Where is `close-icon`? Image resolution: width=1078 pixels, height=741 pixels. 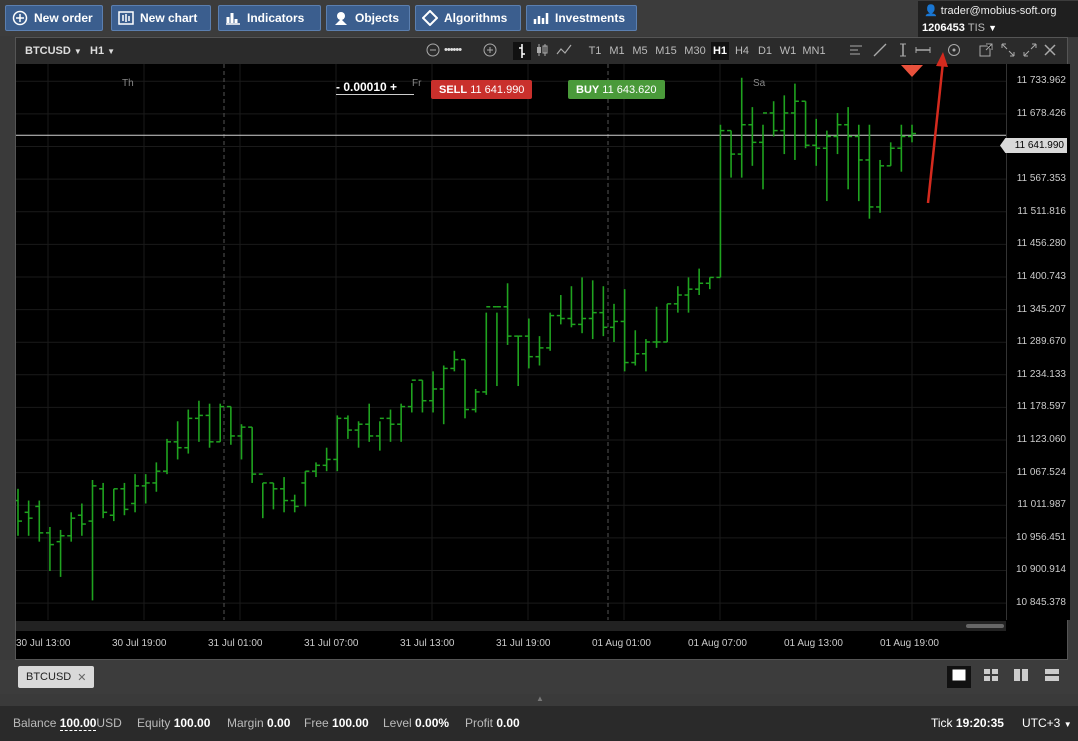
close-icon is located at coordinates (1050, 51).